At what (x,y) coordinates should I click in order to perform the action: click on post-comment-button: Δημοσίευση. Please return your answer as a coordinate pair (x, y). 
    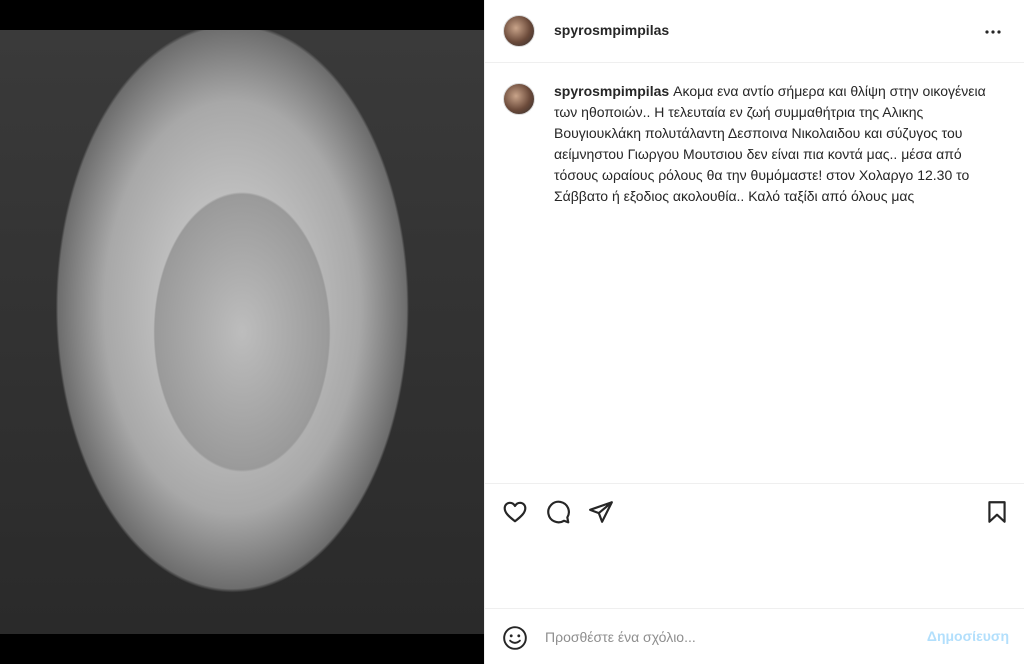
    Looking at the image, I should click on (968, 636).